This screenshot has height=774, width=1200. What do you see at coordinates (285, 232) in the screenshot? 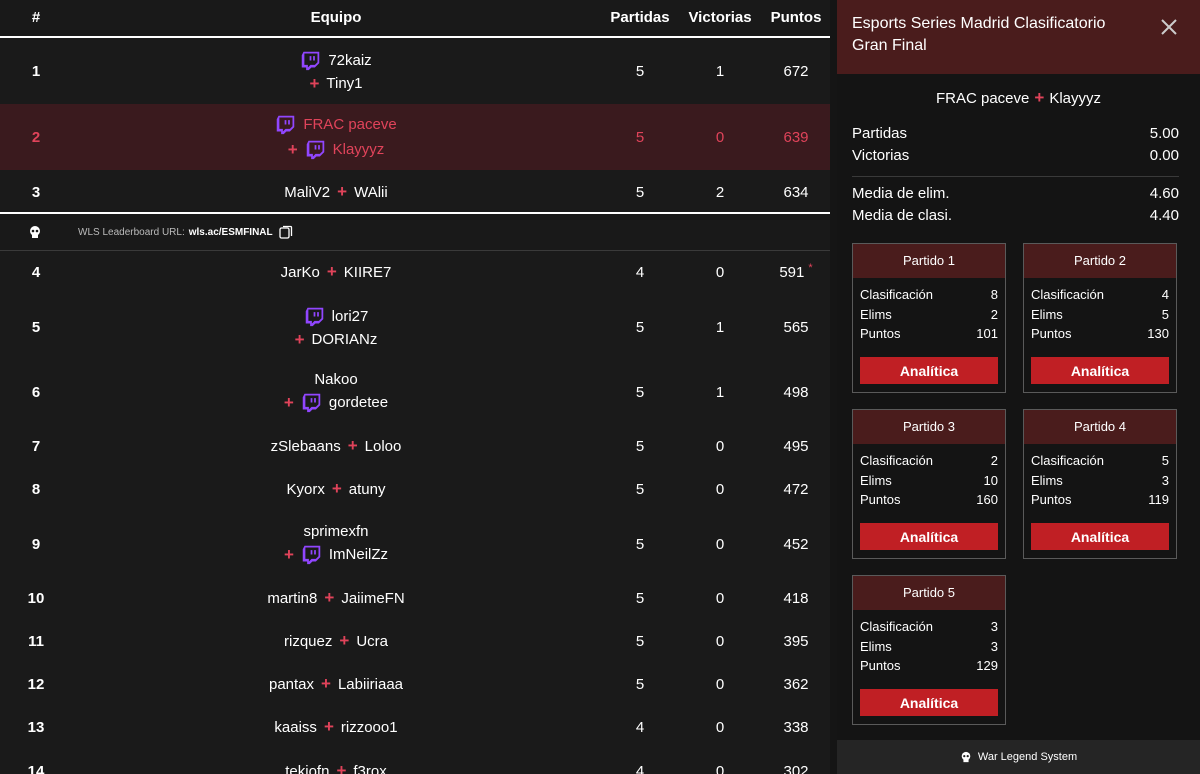
I see `copy-icon` at bounding box center [285, 232].